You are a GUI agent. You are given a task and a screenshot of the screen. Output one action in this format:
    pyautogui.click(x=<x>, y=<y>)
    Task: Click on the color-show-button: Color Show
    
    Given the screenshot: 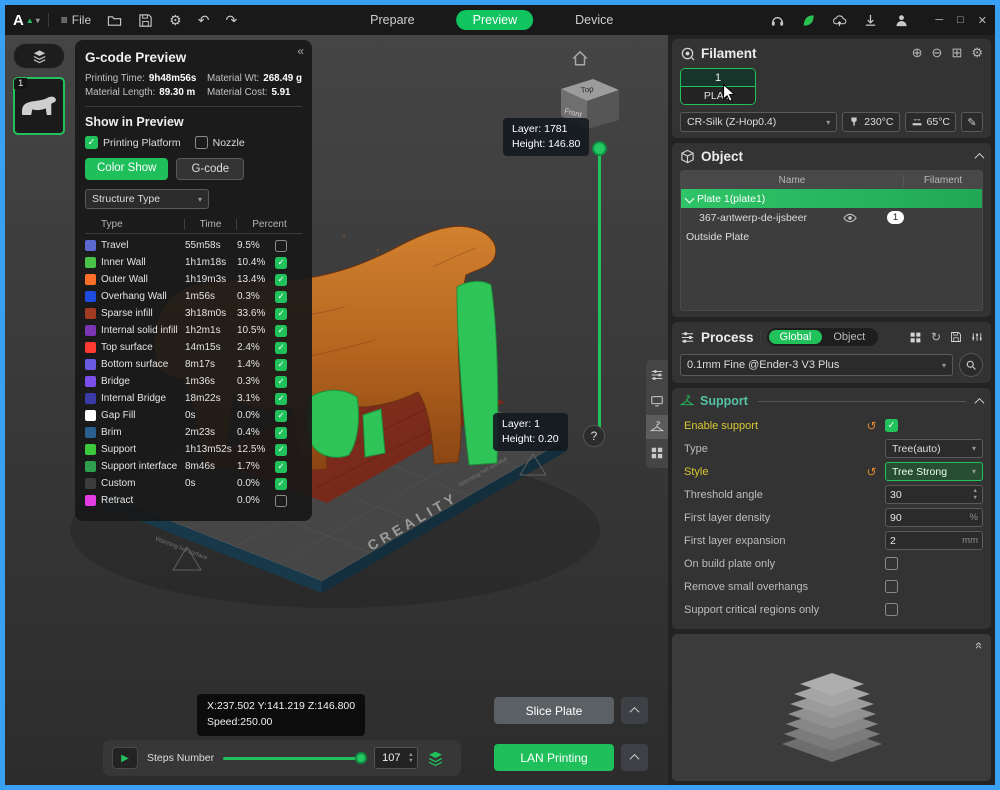 What is the action you would take?
    pyautogui.click(x=127, y=169)
    